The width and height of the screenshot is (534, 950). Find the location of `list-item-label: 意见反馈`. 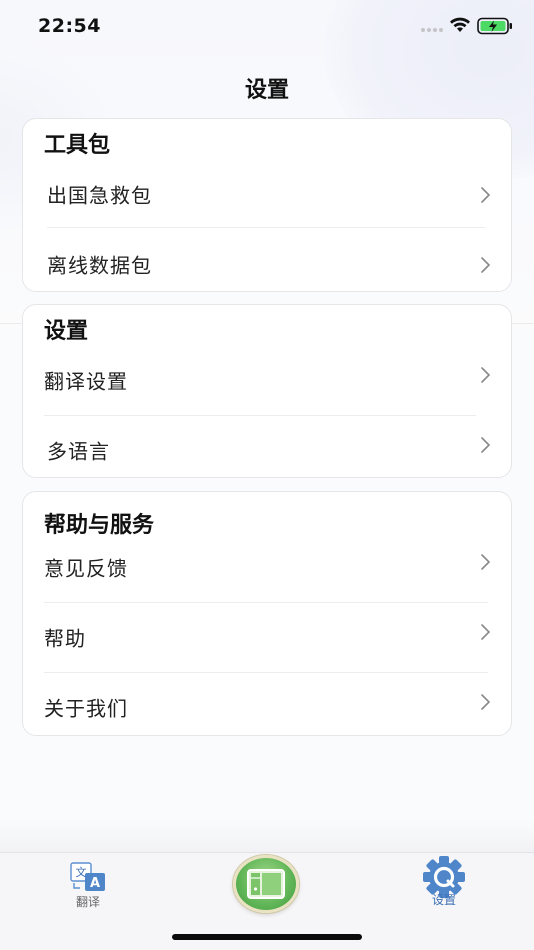

list-item-label: 意见反馈 is located at coordinates (86, 568).